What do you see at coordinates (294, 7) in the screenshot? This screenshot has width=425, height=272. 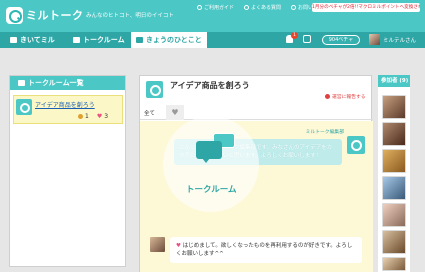 I see `mail-icon` at bounding box center [294, 7].